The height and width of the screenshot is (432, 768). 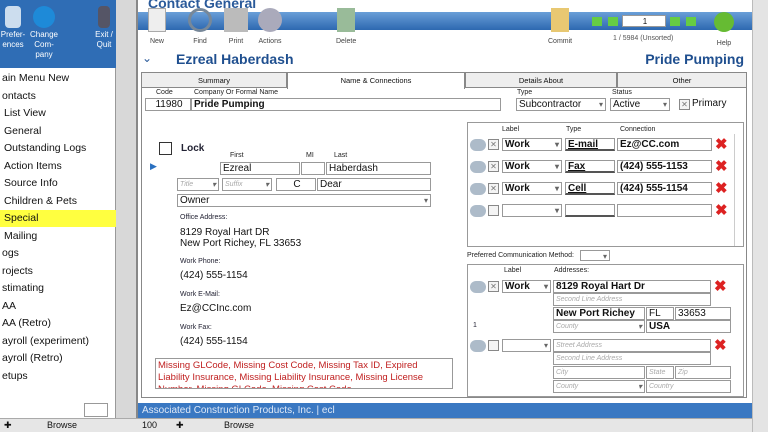 What do you see at coordinates (270, 26) in the screenshot?
I see `actions-button: Actions` at bounding box center [270, 26].